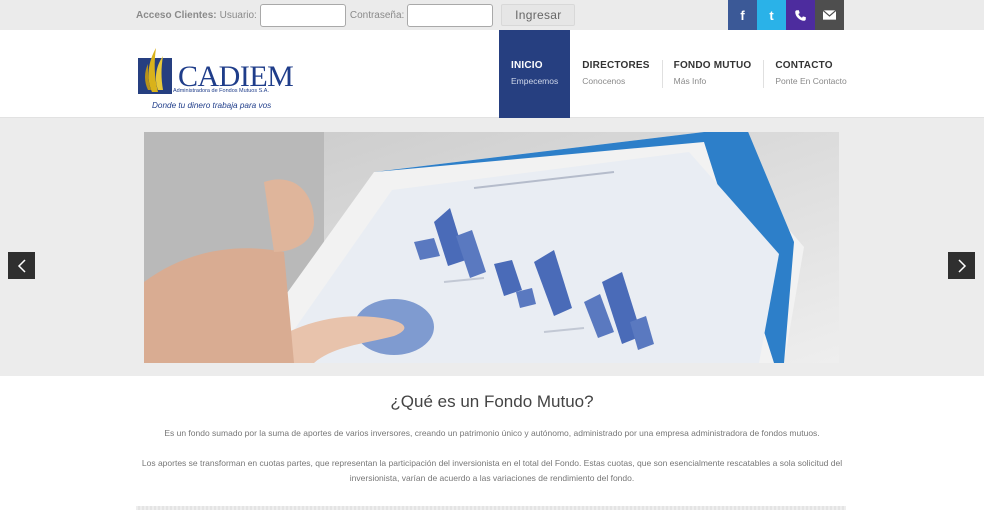 The height and width of the screenshot is (526, 984). I want to click on chevron-left-icon, so click(21, 265).